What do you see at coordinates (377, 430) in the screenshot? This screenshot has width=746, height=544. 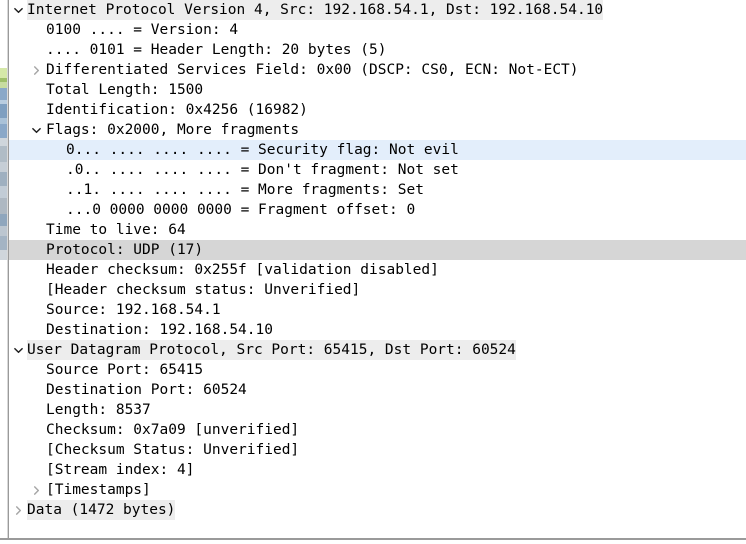 I see `tree-row-udp-checksum: Checksum: 0x7a09 [unverified]` at bounding box center [377, 430].